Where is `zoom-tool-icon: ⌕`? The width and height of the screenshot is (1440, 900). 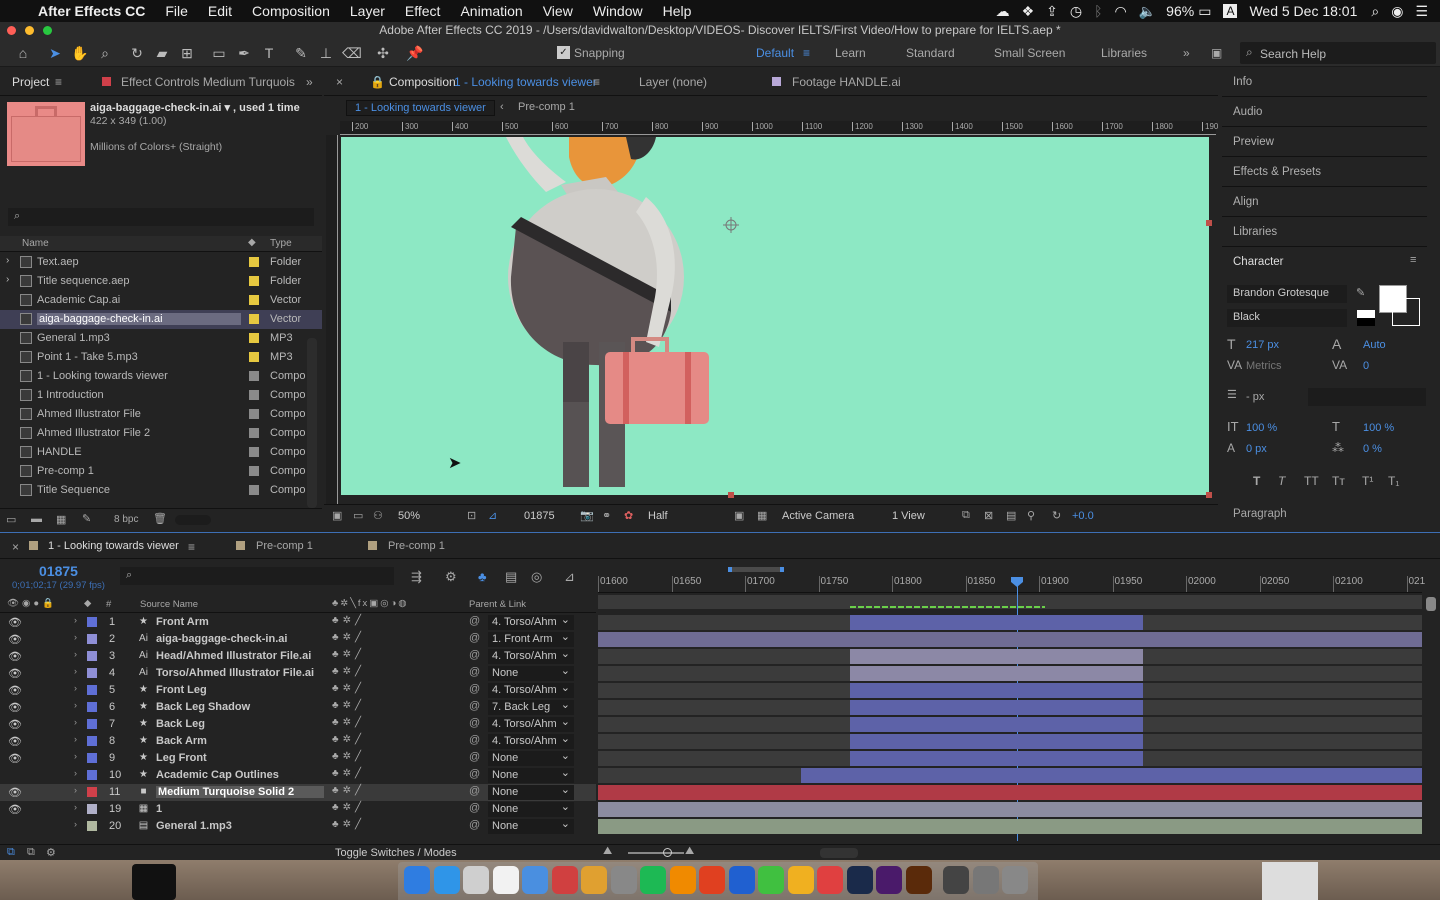
zoom-tool-icon: ⌕ is located at coordinates (105, 53).